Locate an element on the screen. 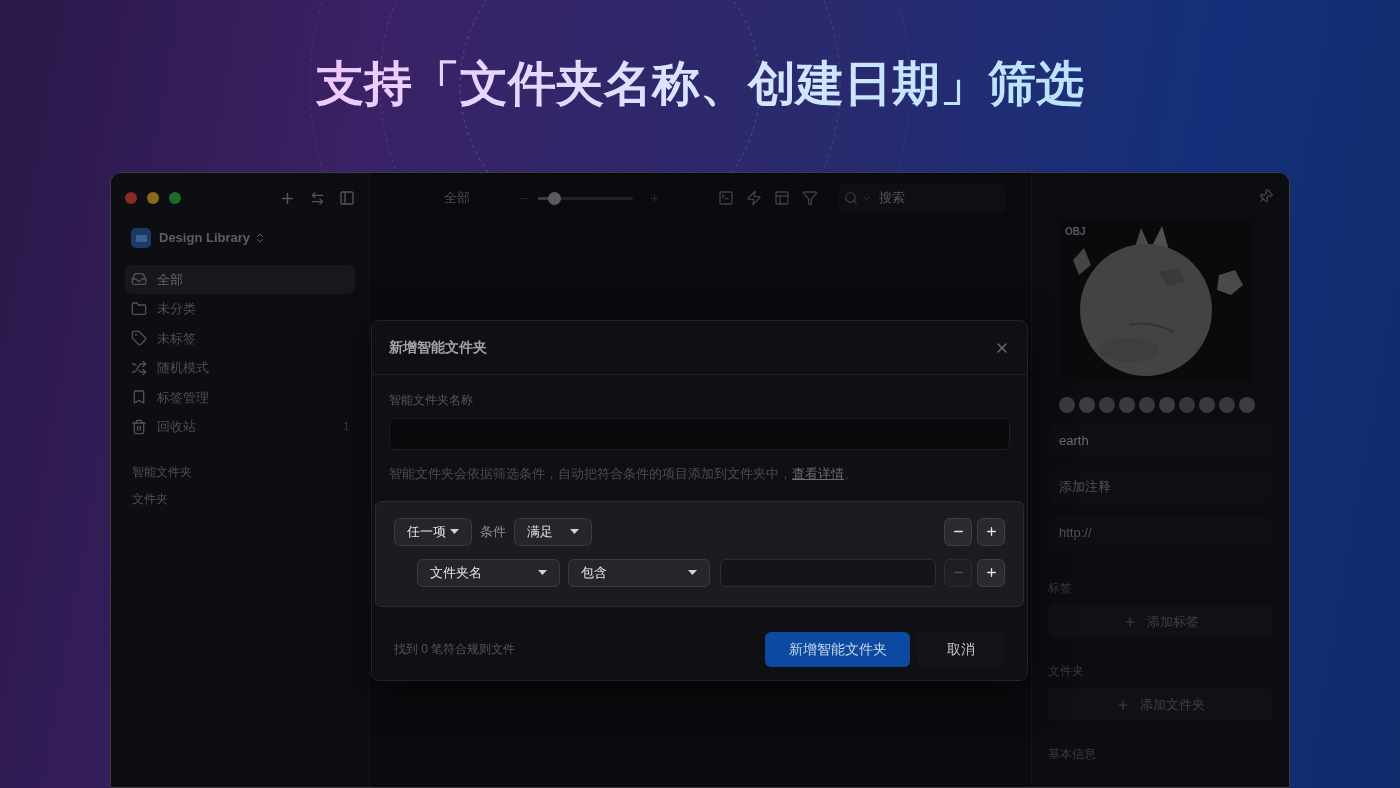 The width and height of the screenshot is (1400, 788). minimize-window-button is located at coordinates (153, 198).